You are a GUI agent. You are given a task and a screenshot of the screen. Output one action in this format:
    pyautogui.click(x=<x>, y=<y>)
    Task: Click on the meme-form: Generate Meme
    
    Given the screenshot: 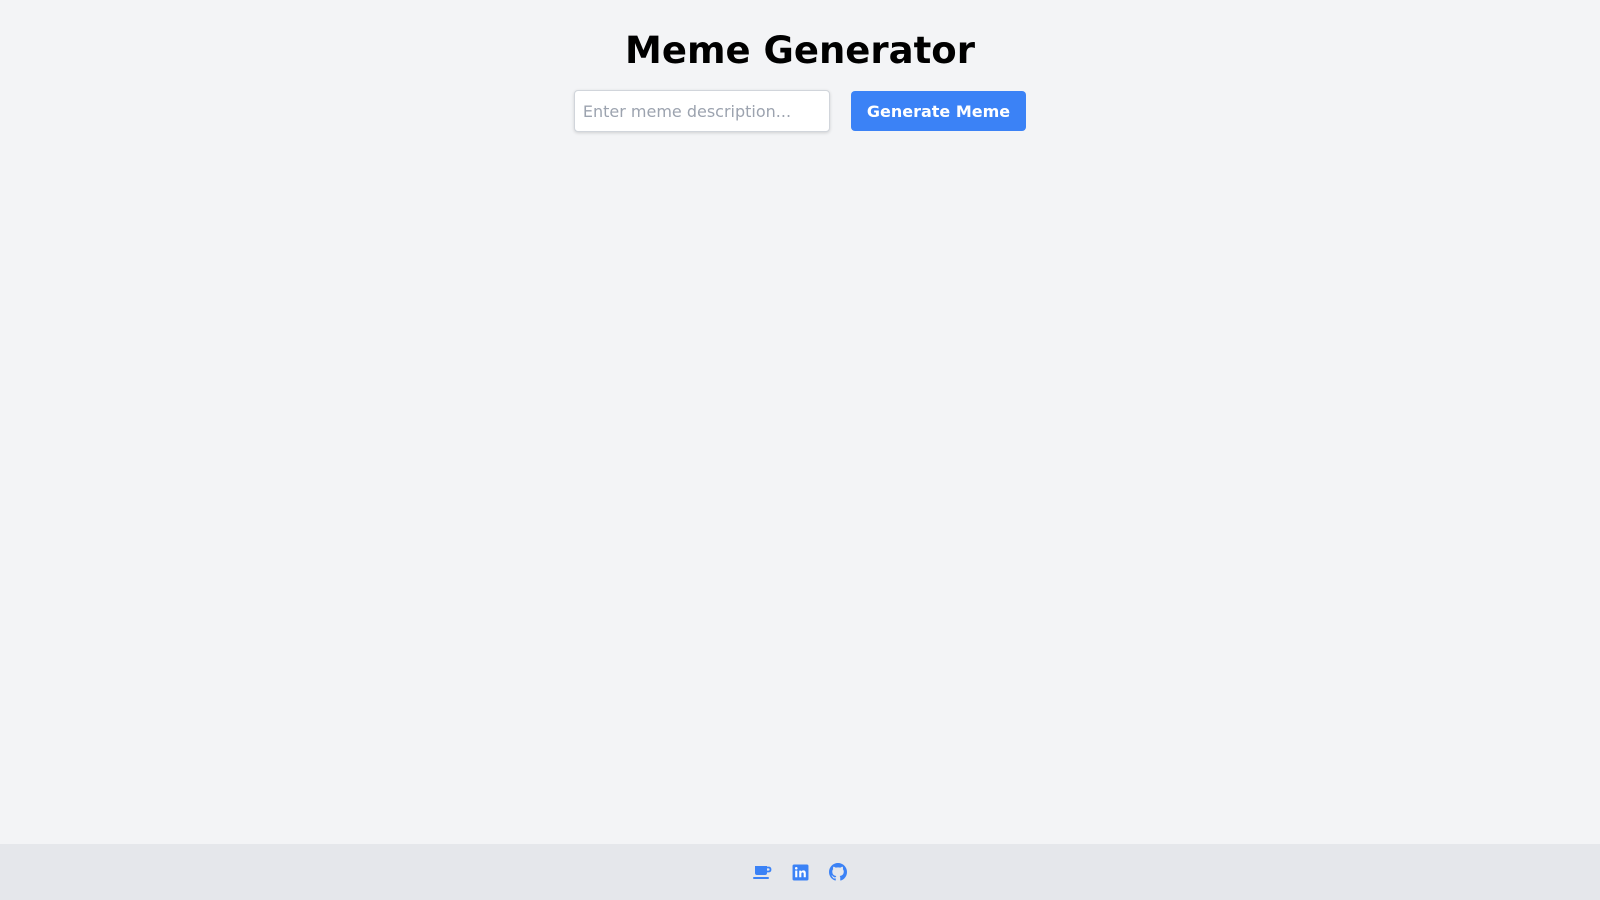 What is the action you would take?
    pyautogui.click(x=800, y=111)
    